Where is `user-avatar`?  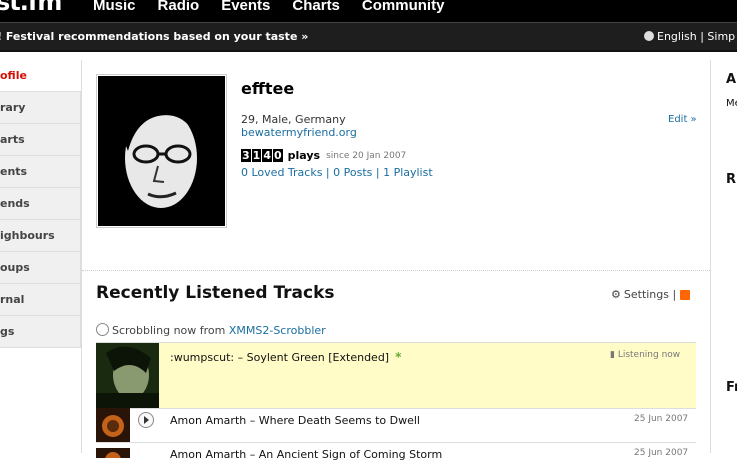 user-avatar is located at coordinates (161, 151).